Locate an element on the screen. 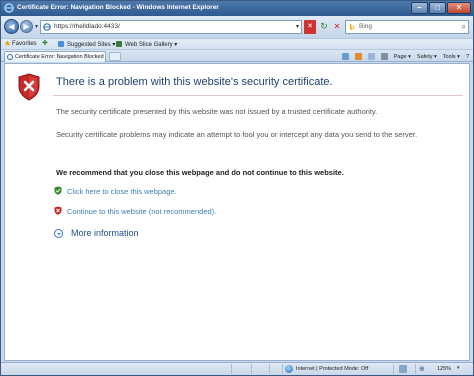 This screenshot has width=474, height=376. search-icon: ⌕ is located at coordinates (464, 27).